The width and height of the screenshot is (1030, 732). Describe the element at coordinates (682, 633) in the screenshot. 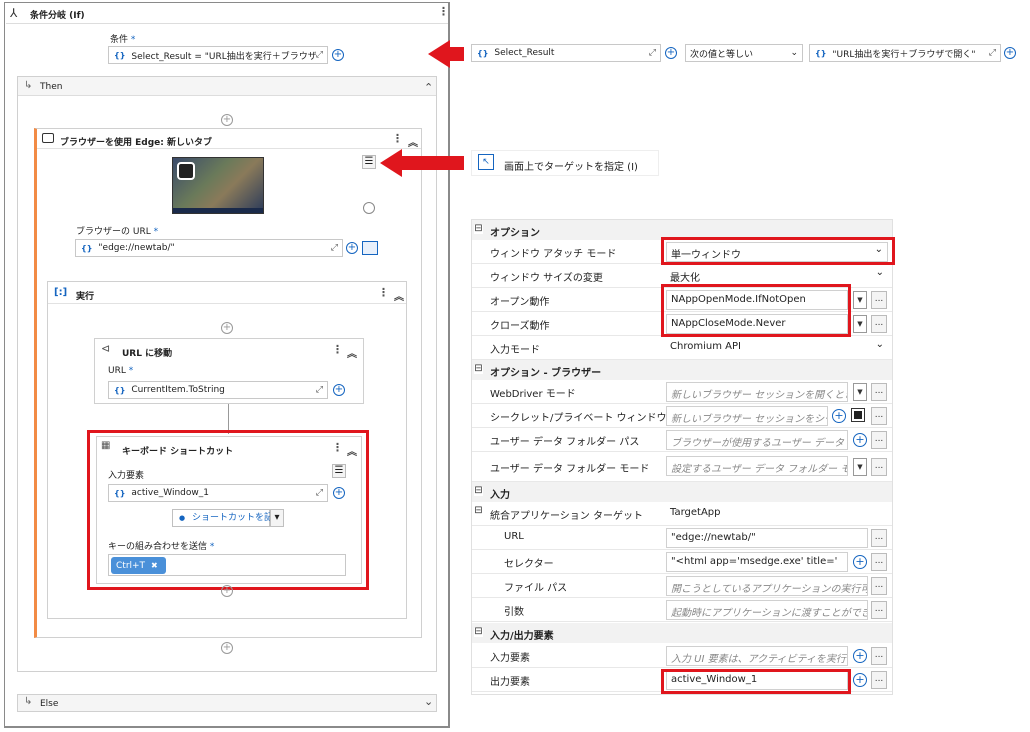

I see `section-io-elements: 入力/出力要素` at that location.